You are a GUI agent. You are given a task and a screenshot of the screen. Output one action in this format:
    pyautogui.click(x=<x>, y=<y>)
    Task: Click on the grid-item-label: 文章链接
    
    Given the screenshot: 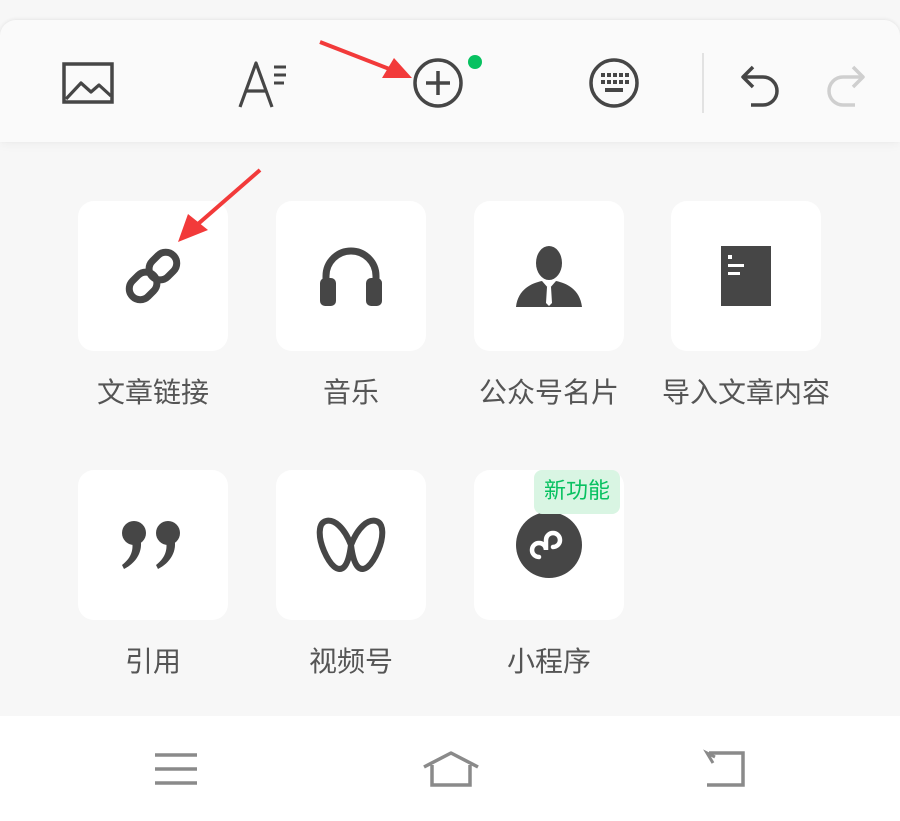 What is the action you would take?
    pyautogui.click(x=152, y=392)
    